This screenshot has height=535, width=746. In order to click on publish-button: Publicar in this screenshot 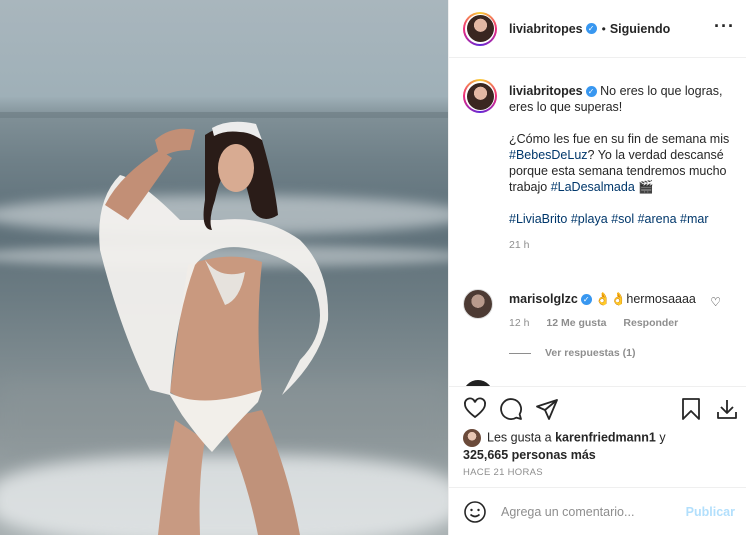, I will do `click(710, 512)`.